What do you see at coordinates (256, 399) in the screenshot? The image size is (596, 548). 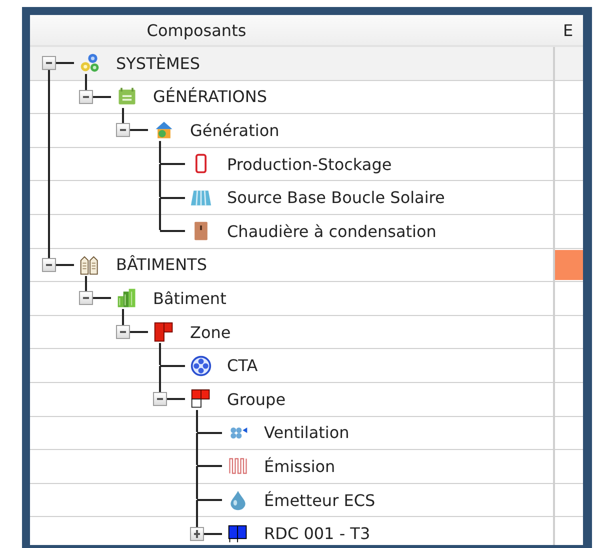 I see `tree-item-label: Groupe` at bounding box center [256, 399].